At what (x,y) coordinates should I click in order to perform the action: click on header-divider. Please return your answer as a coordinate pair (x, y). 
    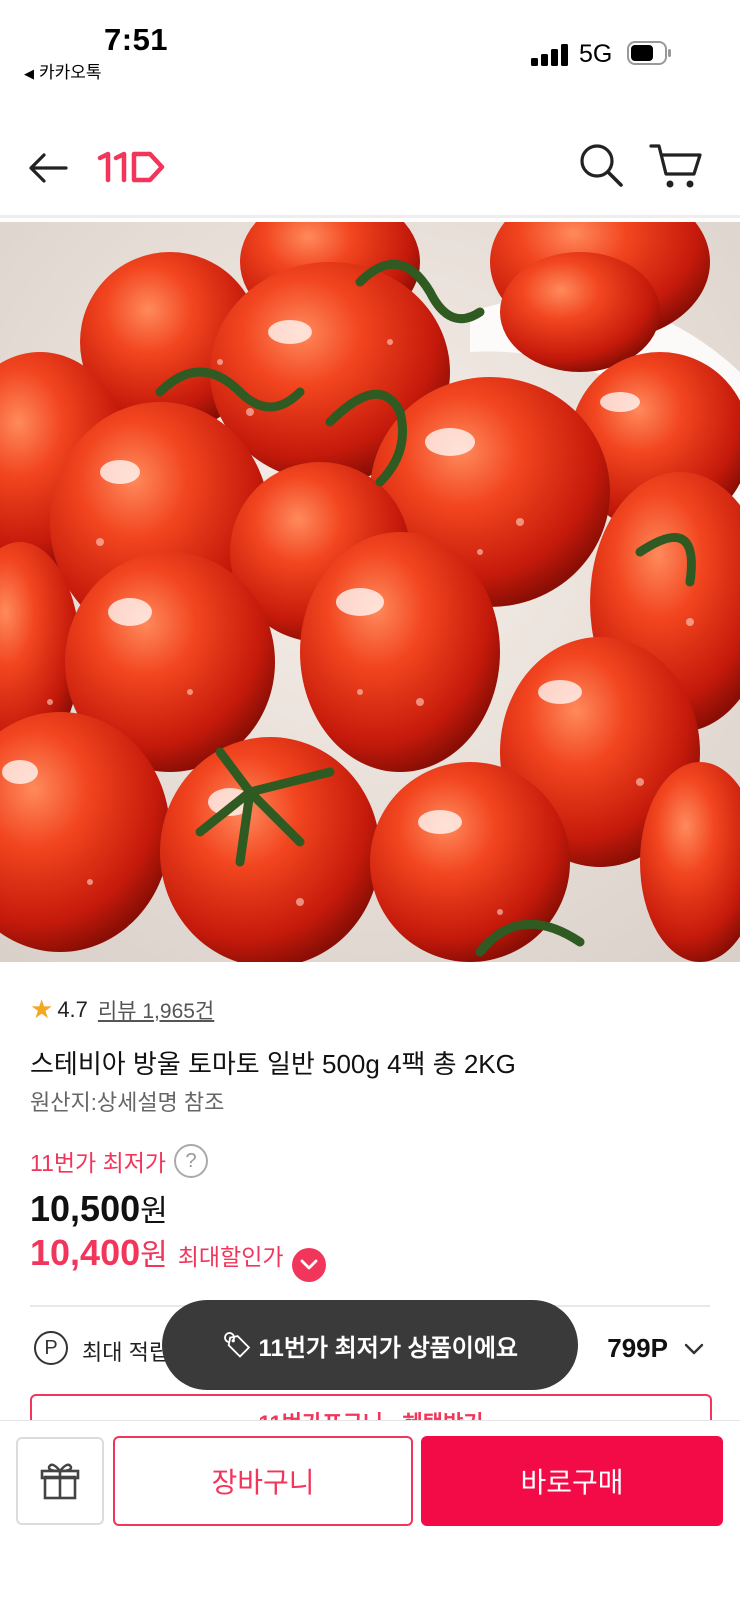
    Looking at the image, I should click on (370, 216).